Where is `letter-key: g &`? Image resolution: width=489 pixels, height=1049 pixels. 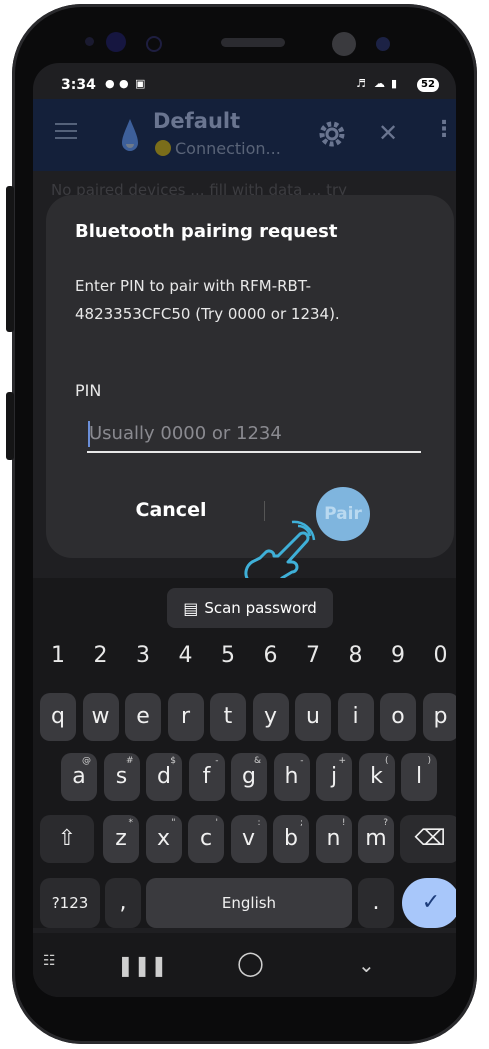 letter-key: g & is located at coordinates (249, 777).